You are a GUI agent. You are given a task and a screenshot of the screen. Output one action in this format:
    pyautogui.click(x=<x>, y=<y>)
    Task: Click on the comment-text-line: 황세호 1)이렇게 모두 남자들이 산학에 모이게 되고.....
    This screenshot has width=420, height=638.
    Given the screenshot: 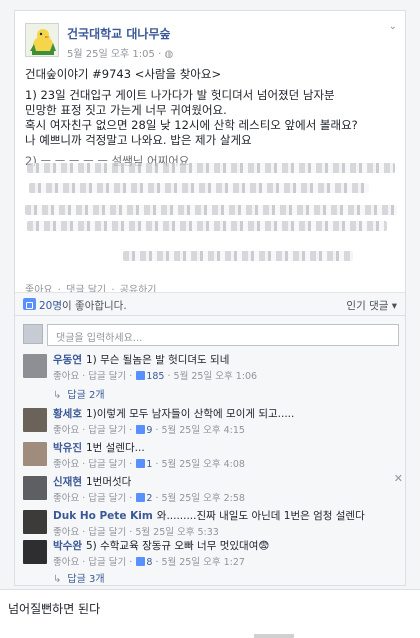 What is the action you would take?
    pyautogui.click(x=173, y=413)
    